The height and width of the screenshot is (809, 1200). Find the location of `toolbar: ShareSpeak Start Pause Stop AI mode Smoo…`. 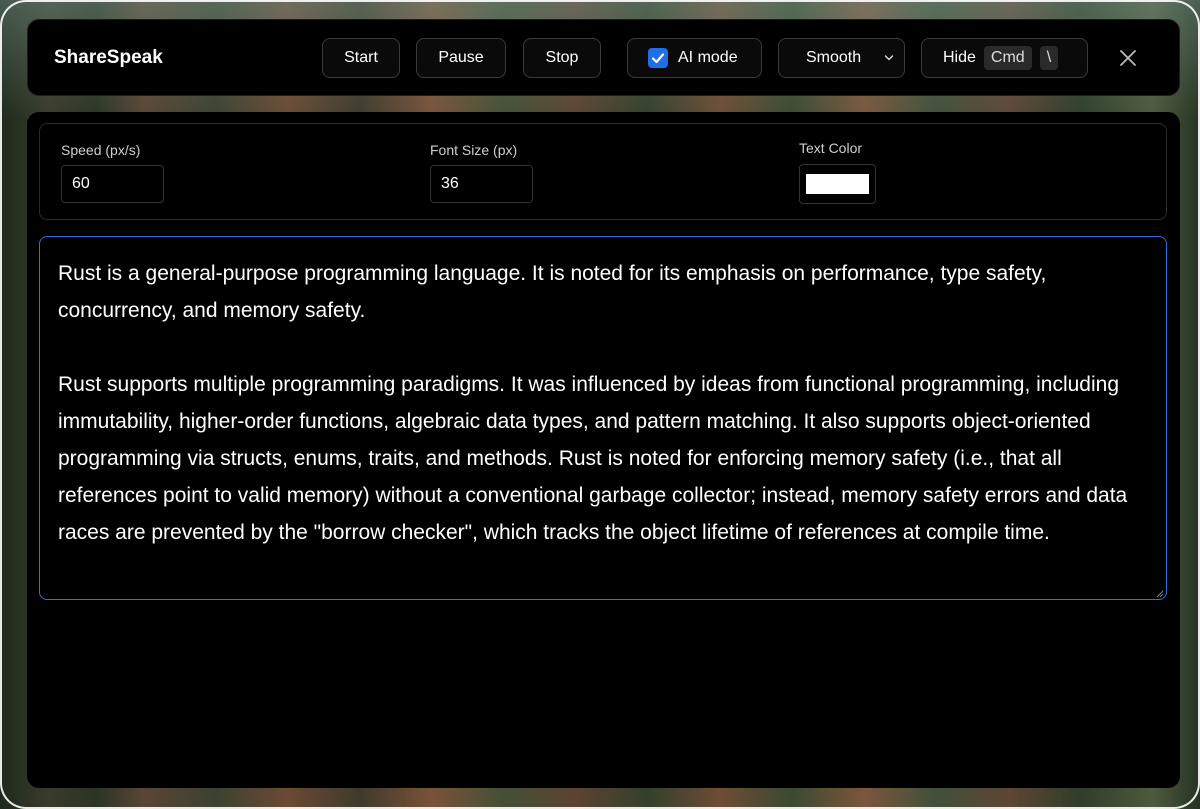

toolbar: ShareSpeak Start Pause Stop AI mode Smoo… is located at coordinates (603, 57).